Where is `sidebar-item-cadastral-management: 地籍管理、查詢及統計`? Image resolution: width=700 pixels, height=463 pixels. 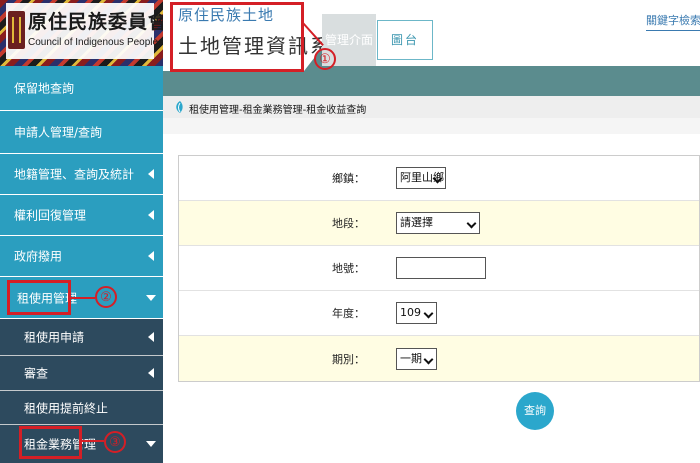 sidebar-item-cadastral-management: 地籍管理、查詢及統計 is located at coordinates (81, 174).